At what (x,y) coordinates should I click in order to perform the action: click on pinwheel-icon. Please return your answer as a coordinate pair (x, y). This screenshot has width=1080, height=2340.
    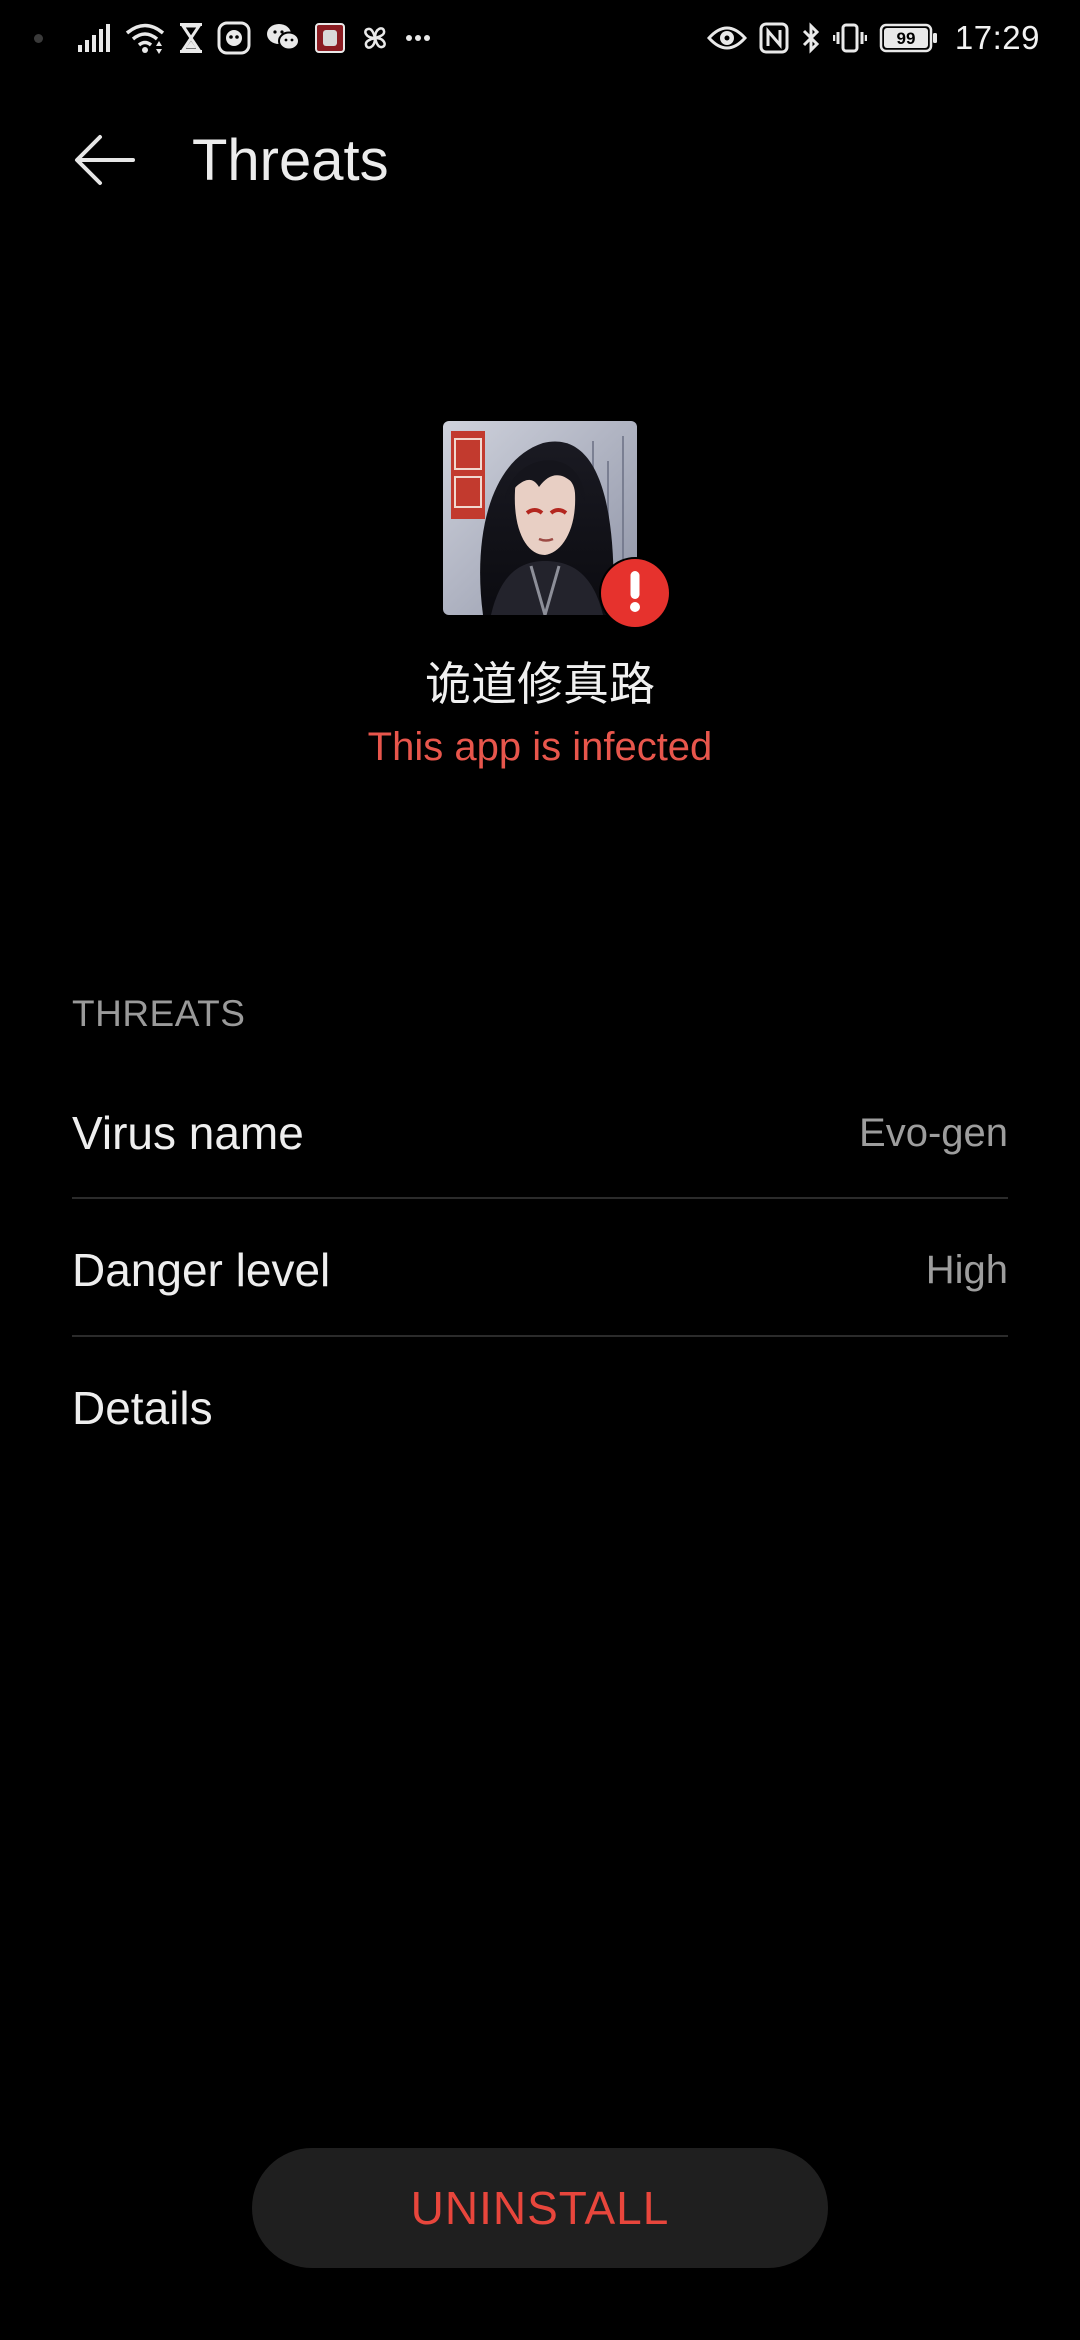
    Looking at the image, I should click on (375, 38).